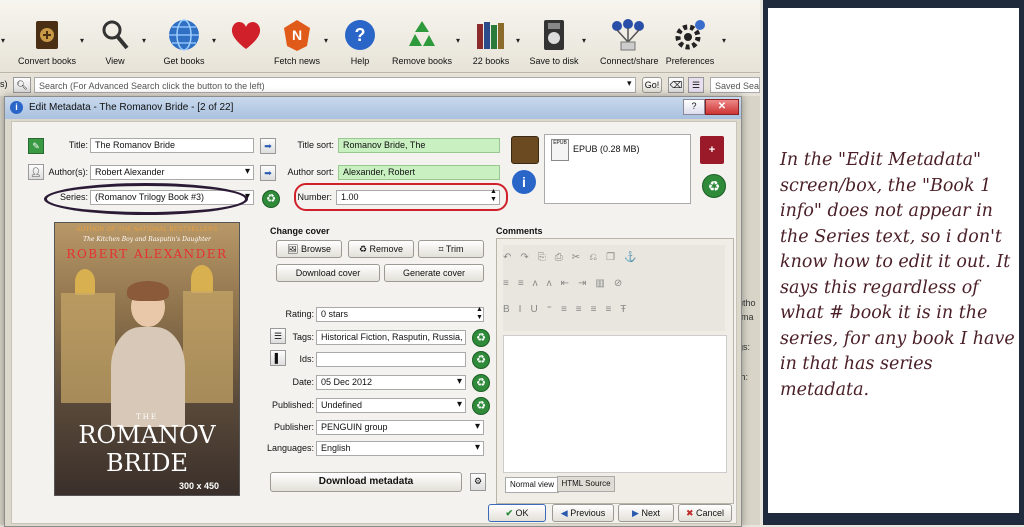 The height and width of the screenshot is (527, 1024). I want to click on clear-ids-recycle-icon: ♻, so click(481, 360).